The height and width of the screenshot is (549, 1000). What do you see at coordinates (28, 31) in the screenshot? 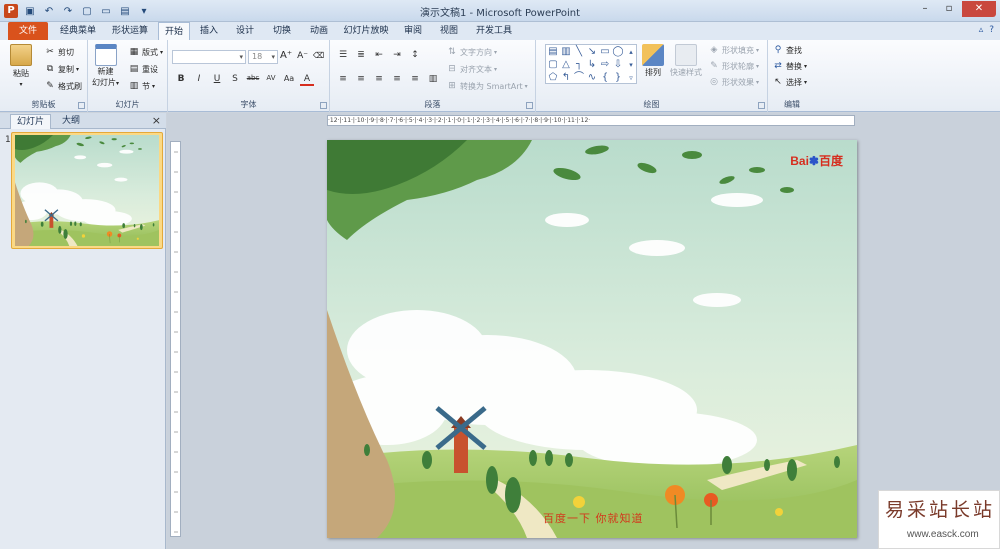
I see `tab-file: 文件` at bounding box center [28, 31].